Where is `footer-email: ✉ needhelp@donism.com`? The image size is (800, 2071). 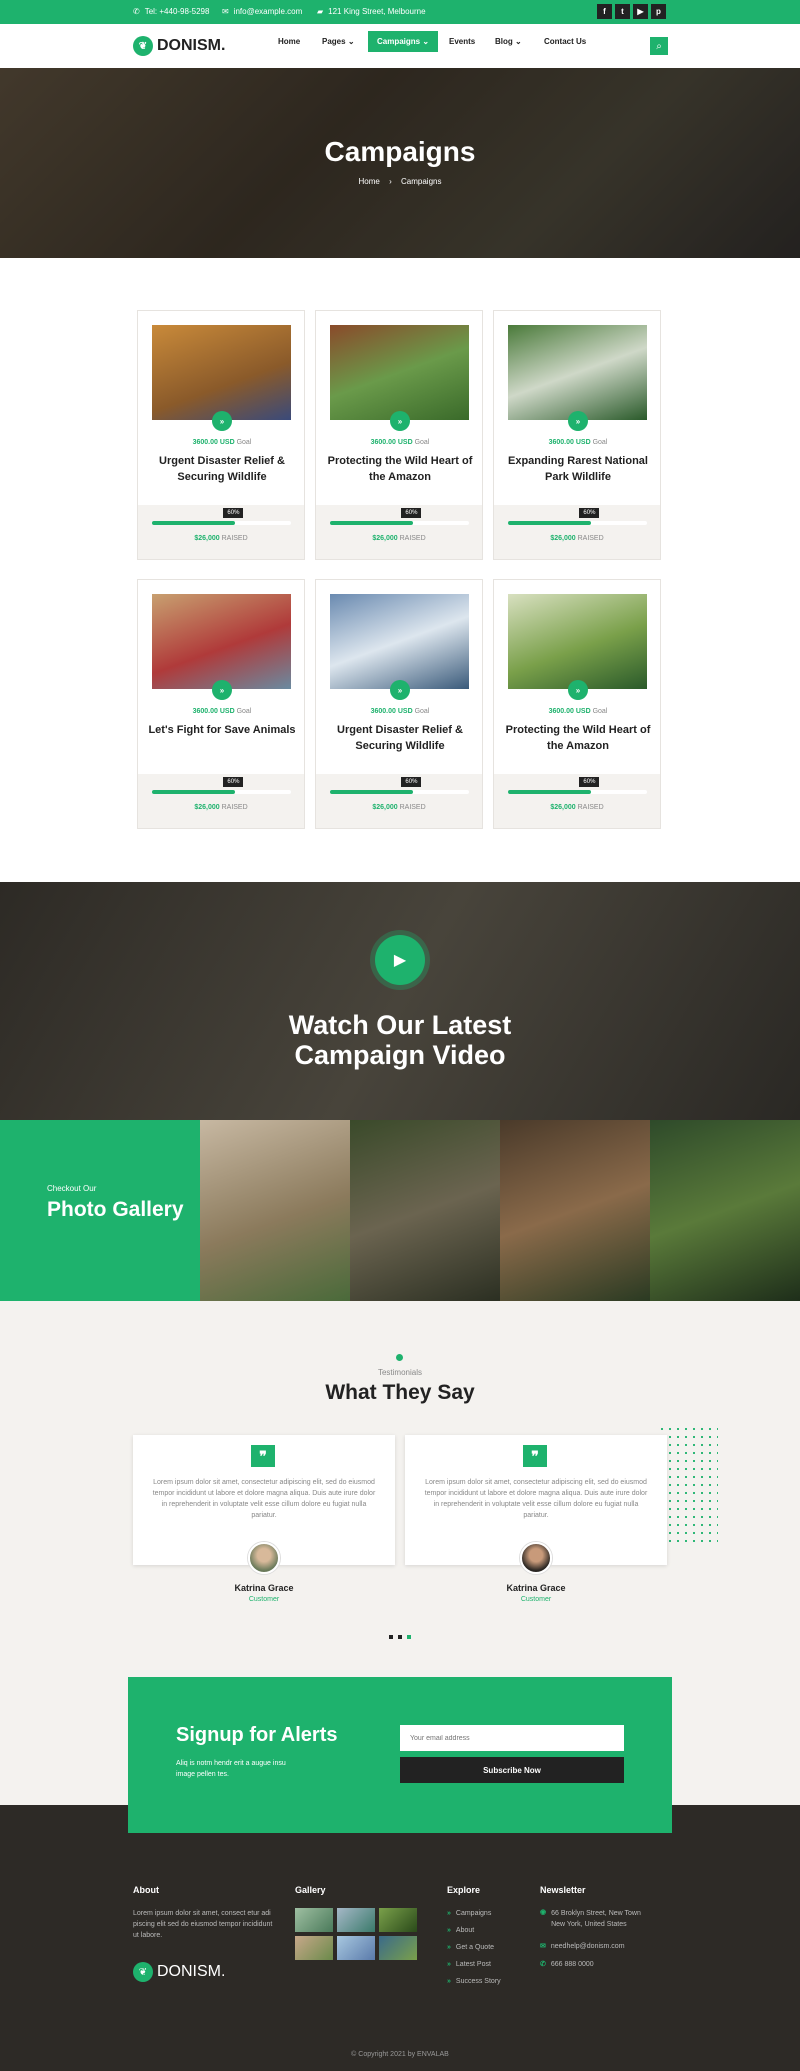 footer-email: ✉ needhelp@donism.com is located at coordinates (582, 1946).